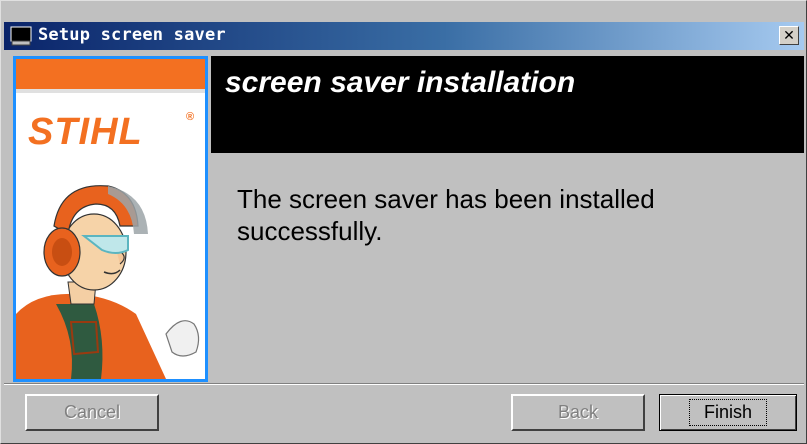 This screenshot has height=444, width=807. What do you see at coordinates (108, 282) in the screenshot?
I see `mascot-image` at bounding box center [108, 282].